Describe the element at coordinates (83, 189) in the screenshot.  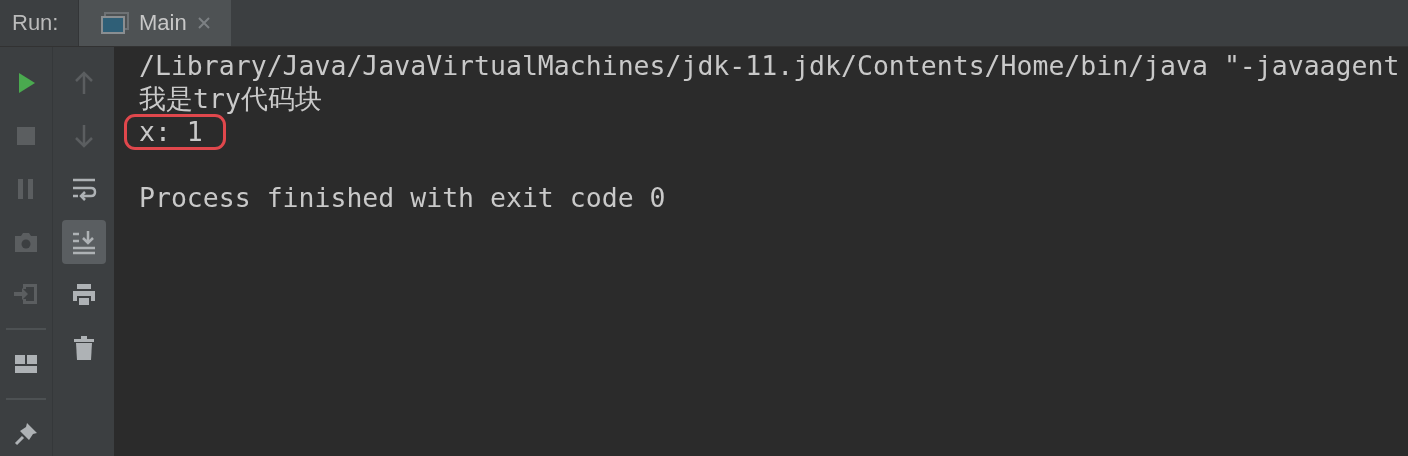
I see `soft-wrap-icon` at that location.